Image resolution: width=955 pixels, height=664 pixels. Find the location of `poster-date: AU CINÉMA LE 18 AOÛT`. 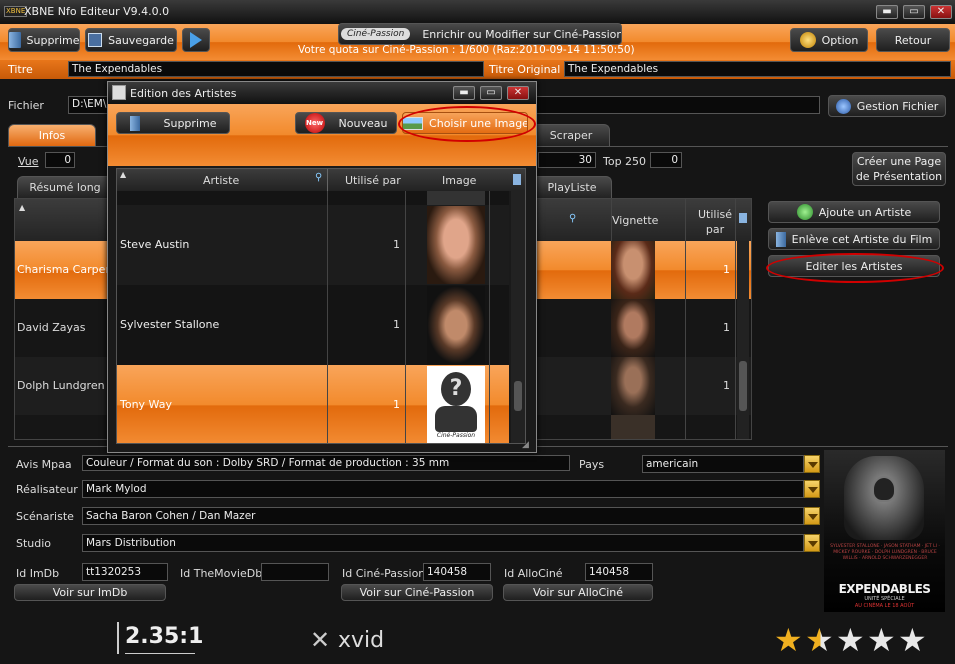

poster-date: AU CINÉMA LE 18 AOÛT is located at coordinates (884, 606).